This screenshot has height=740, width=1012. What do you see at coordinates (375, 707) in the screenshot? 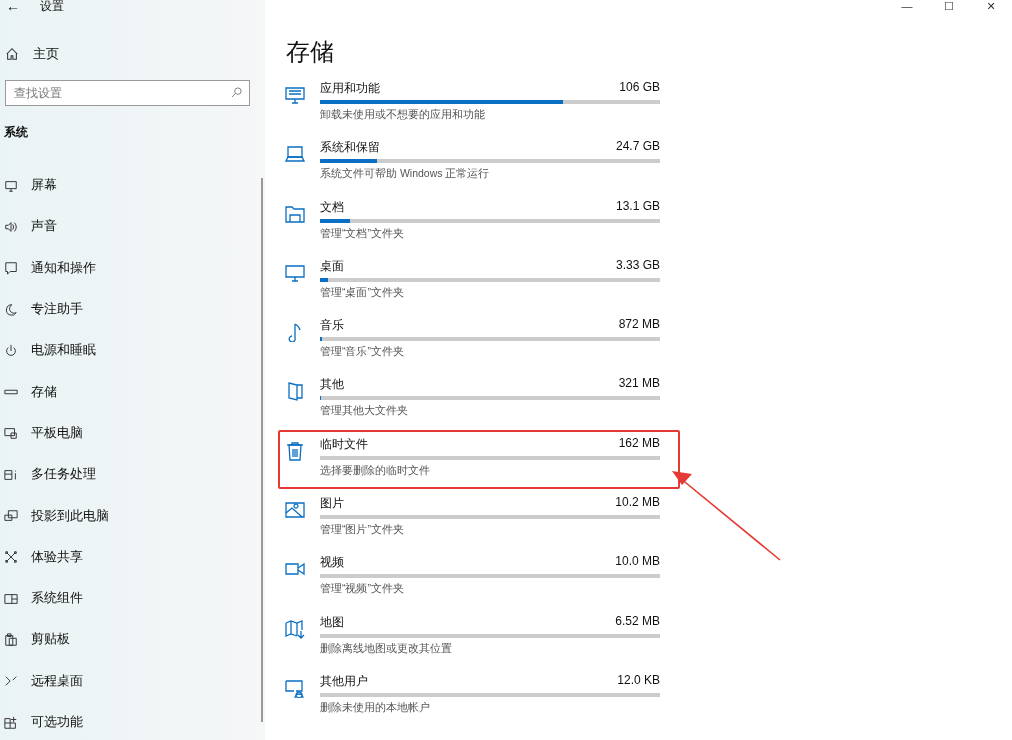
I see `category-description: 删除未使用的本地帐户` at bounding box center [375, 707].